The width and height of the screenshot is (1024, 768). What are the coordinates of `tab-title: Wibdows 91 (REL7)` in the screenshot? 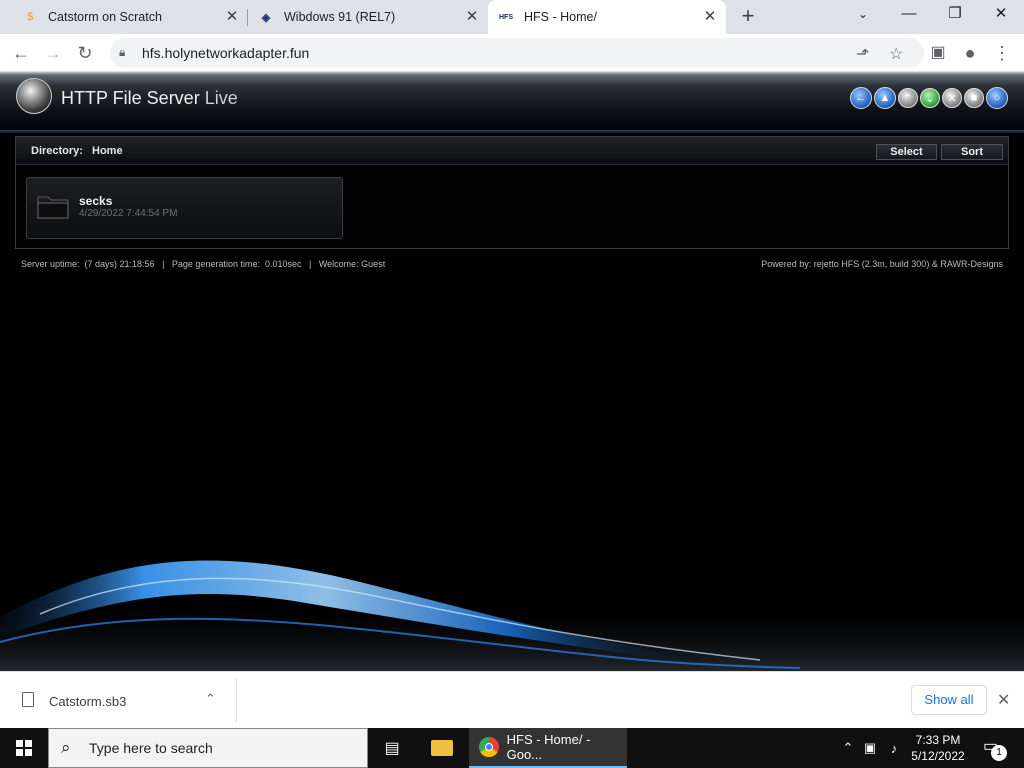 It's located at (340, 17).